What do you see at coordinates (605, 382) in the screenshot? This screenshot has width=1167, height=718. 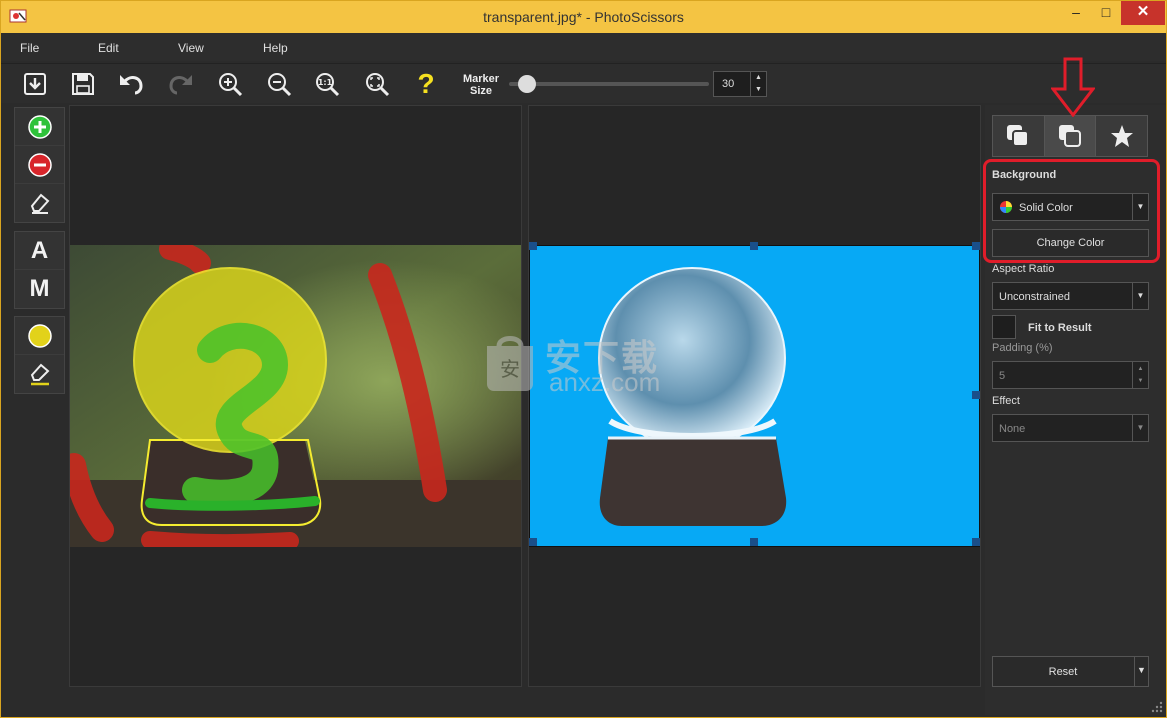 I see `watermark-en: anxz.com` at bounding box center [605, 382].